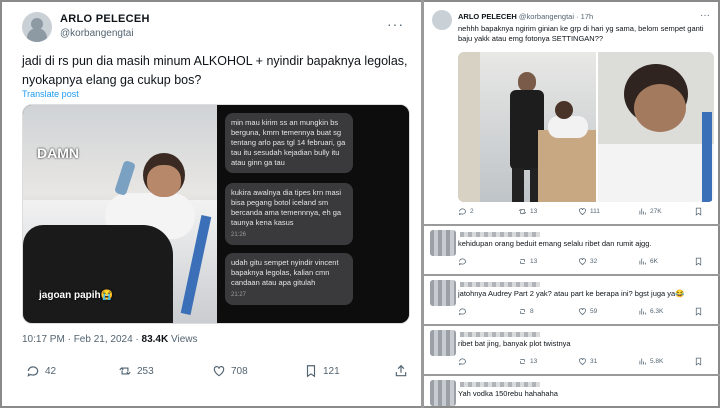 Image resolution: width=720 pixels, height=408 pixels. Describe the element at coordinates (526, 311) in the screenshot. I see `repost-button: 8` at that location.